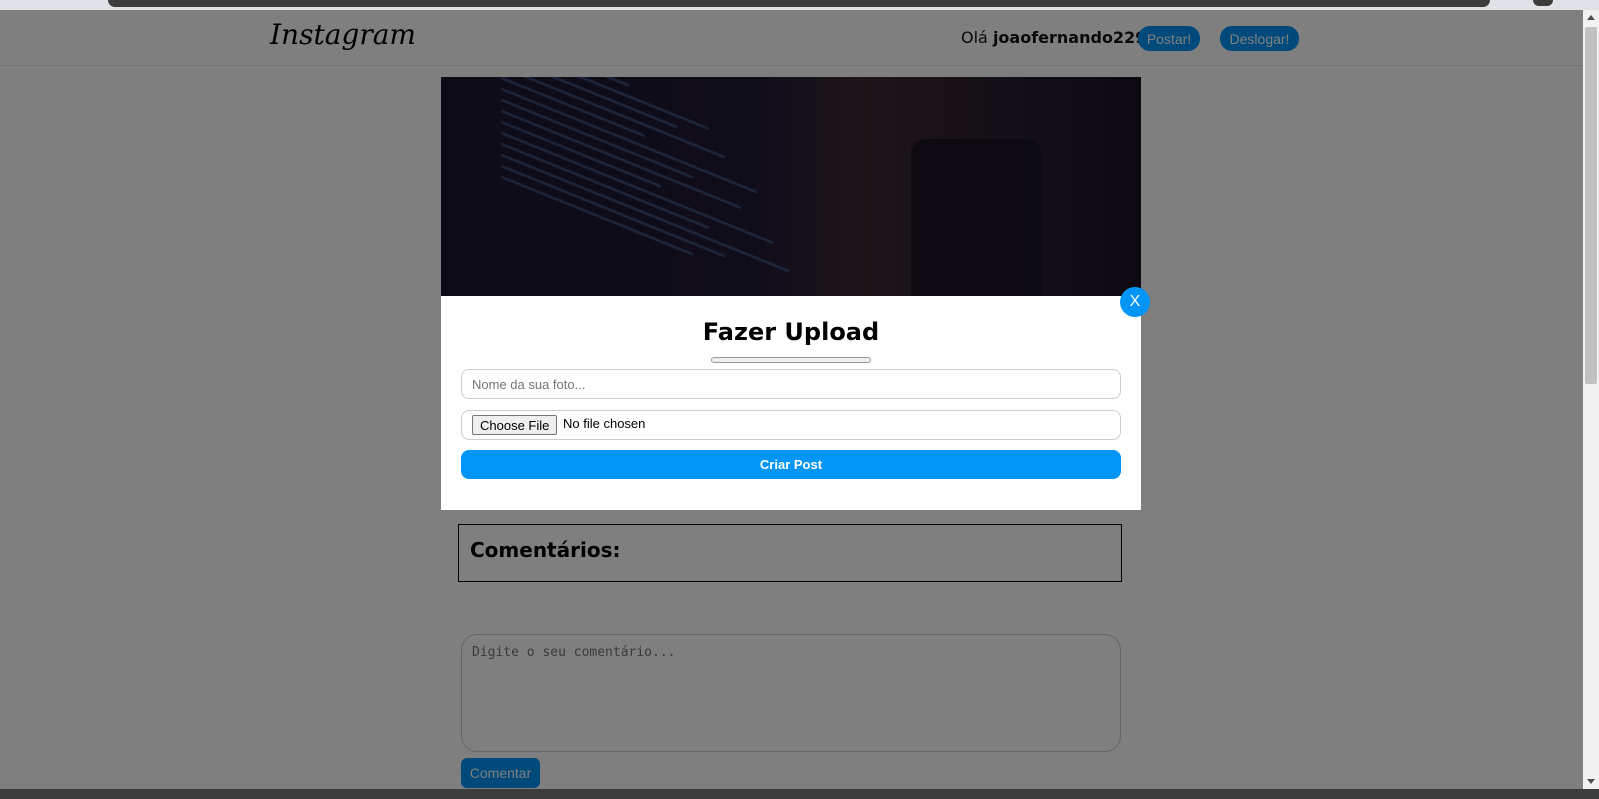 This screenshot has height=799, width=1599. Describe the element at coordinates (1135, 302) in the screenshot. I see `close-modal-button: X` at that location.